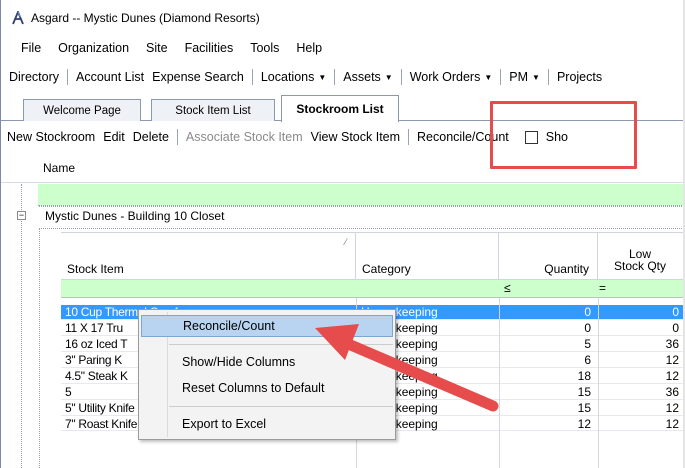 The width and height of the screenshot is (685, 468). What do you see at coordinates (93, 48) in the screenshot?
I see `menu-organization: Organization` at bounding box center [93, 48].